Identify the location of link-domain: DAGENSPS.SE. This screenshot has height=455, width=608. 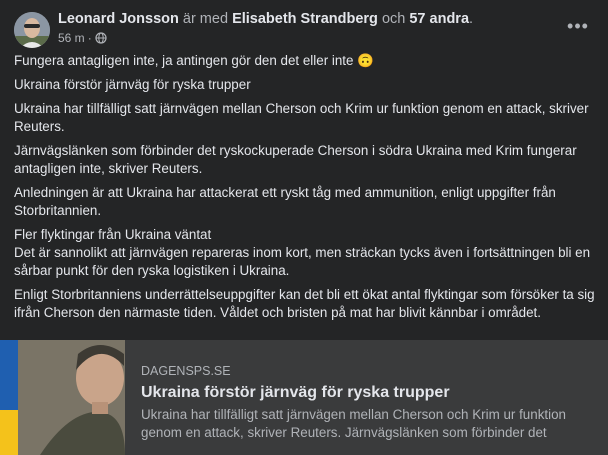
(186, 371).